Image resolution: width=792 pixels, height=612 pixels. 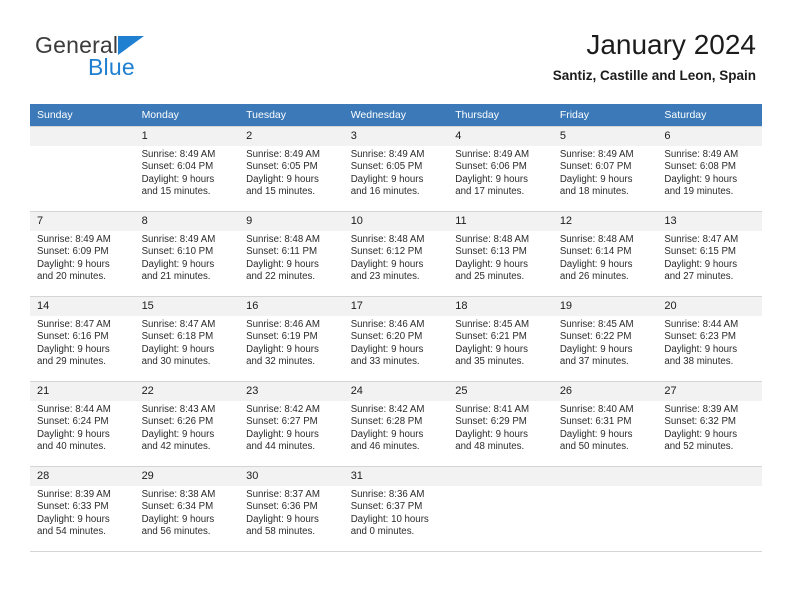 I want to click on daylight-duration-line2: and 52 minutes., so click(x=699, y=447).